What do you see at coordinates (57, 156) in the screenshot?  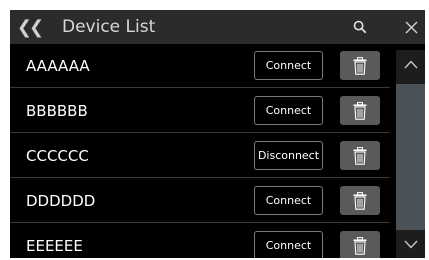 I see `device-name: CCCCCC` at bounding box center [57, 156].